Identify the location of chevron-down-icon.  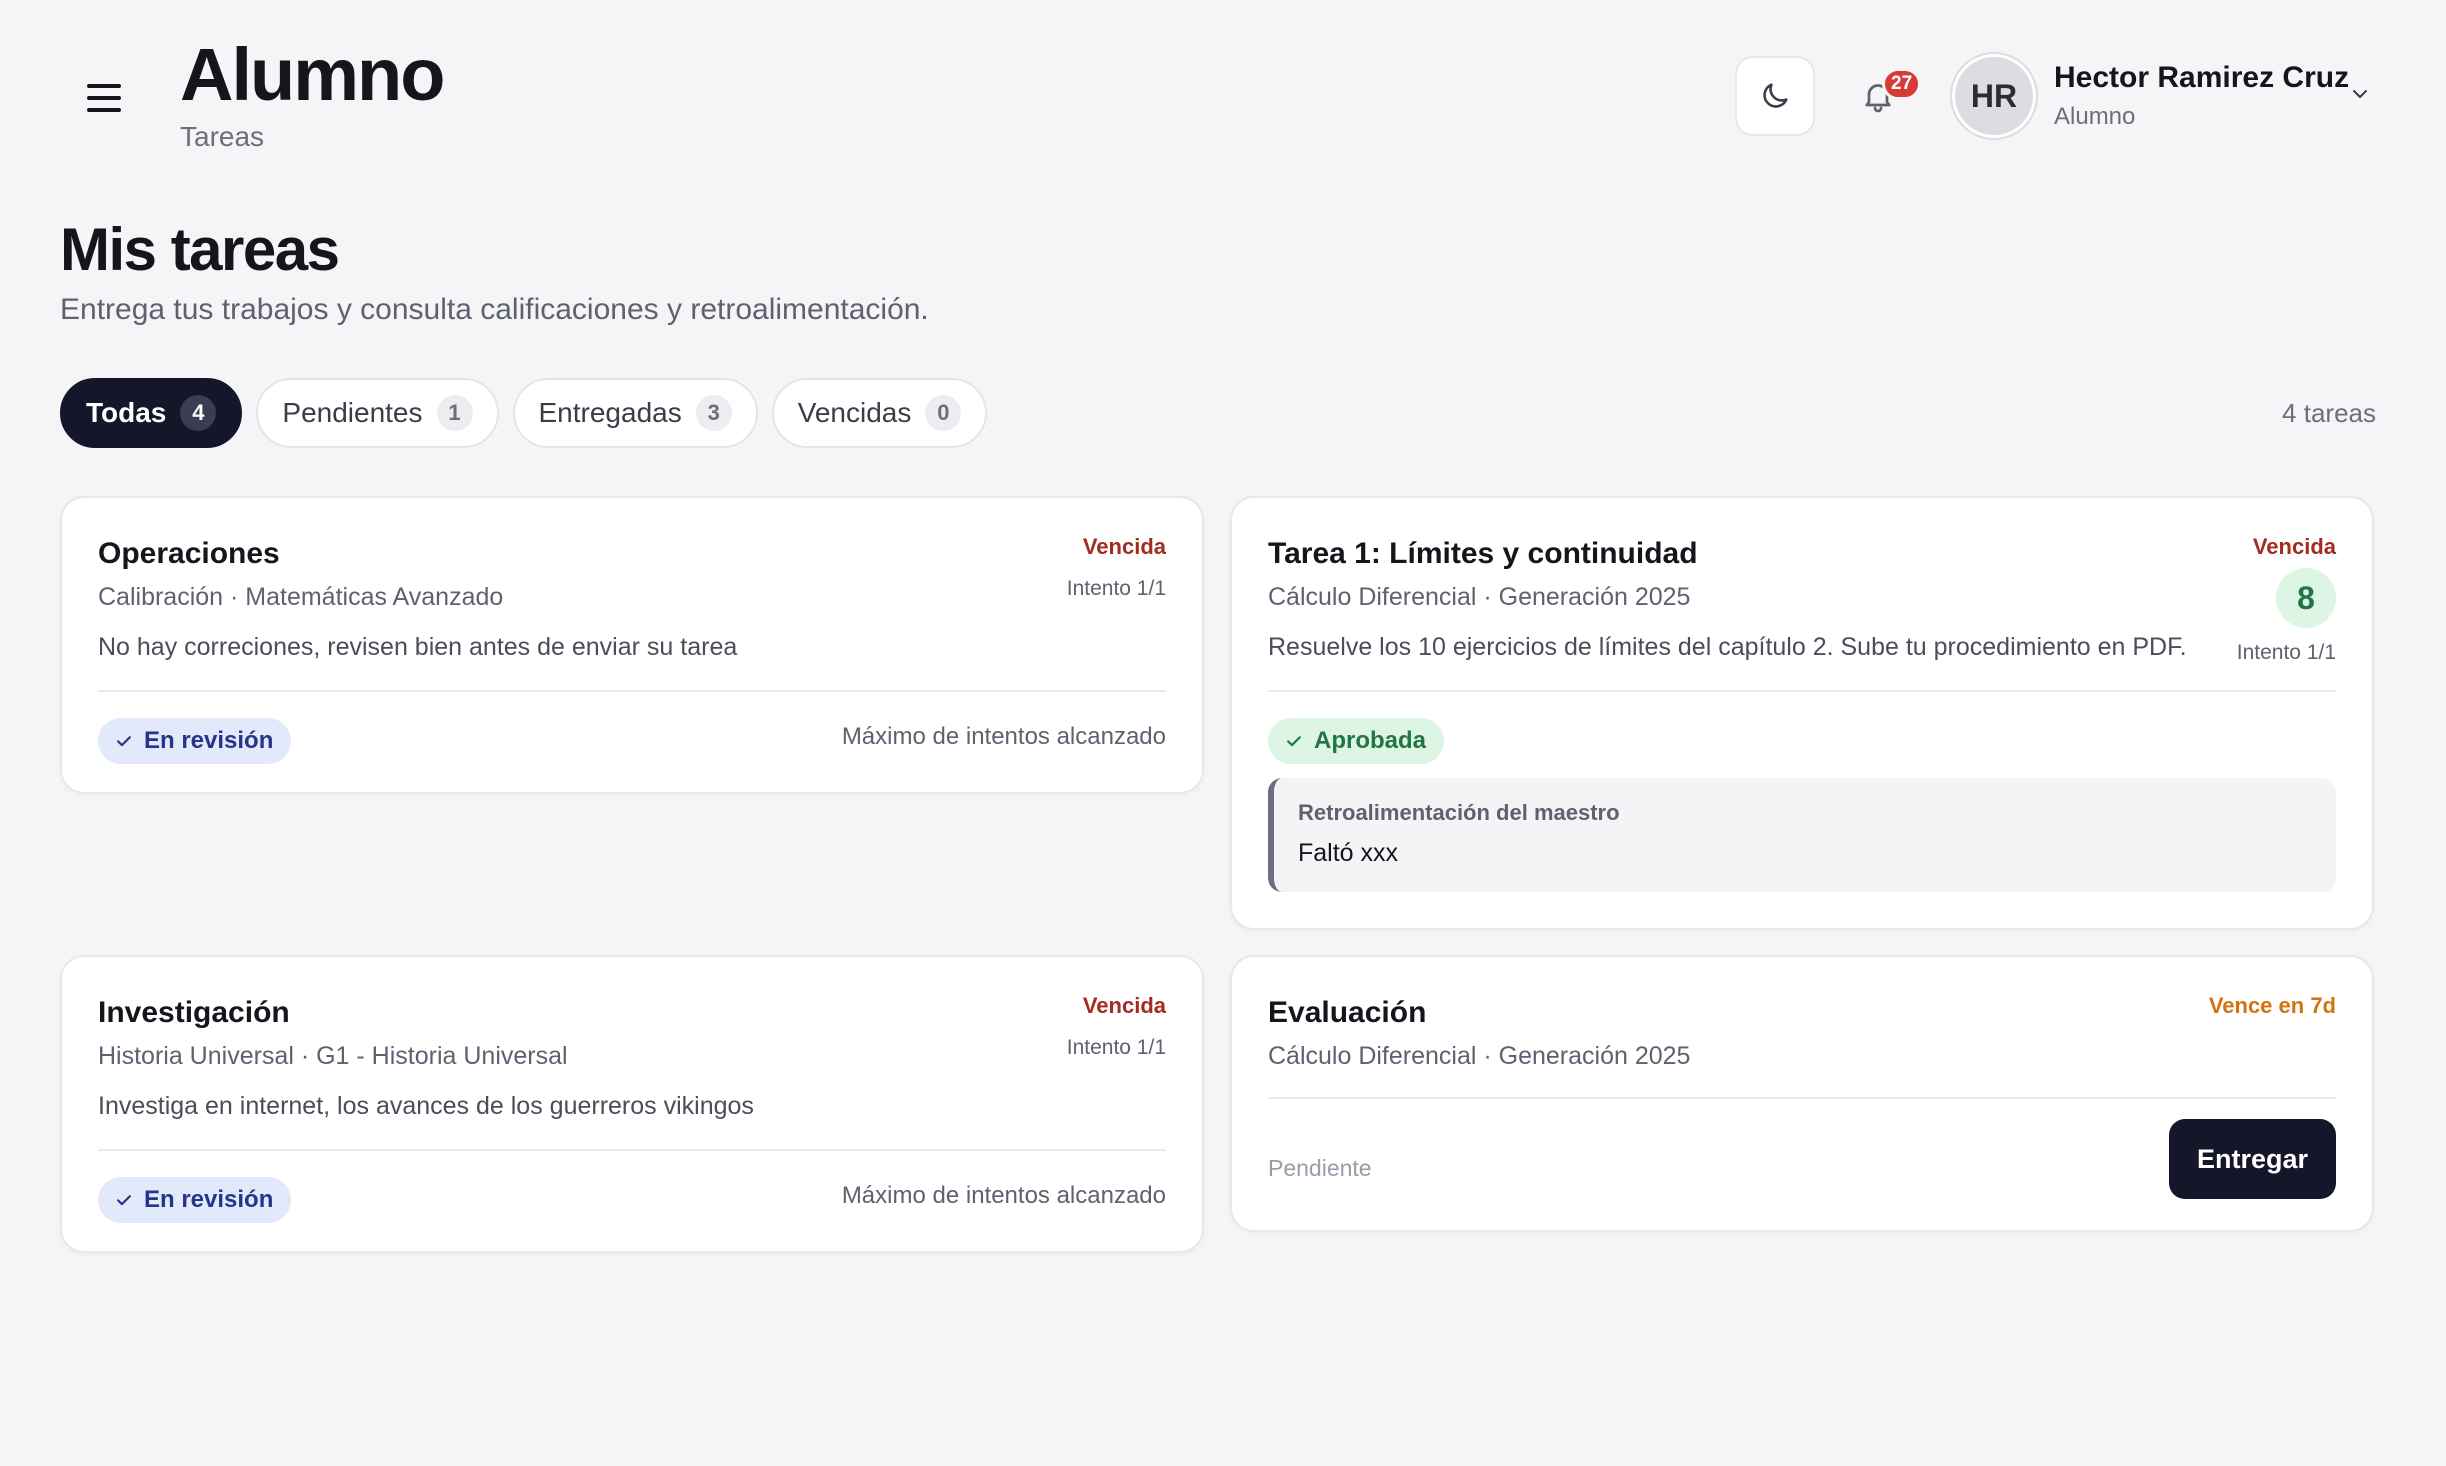
(2360, 94).